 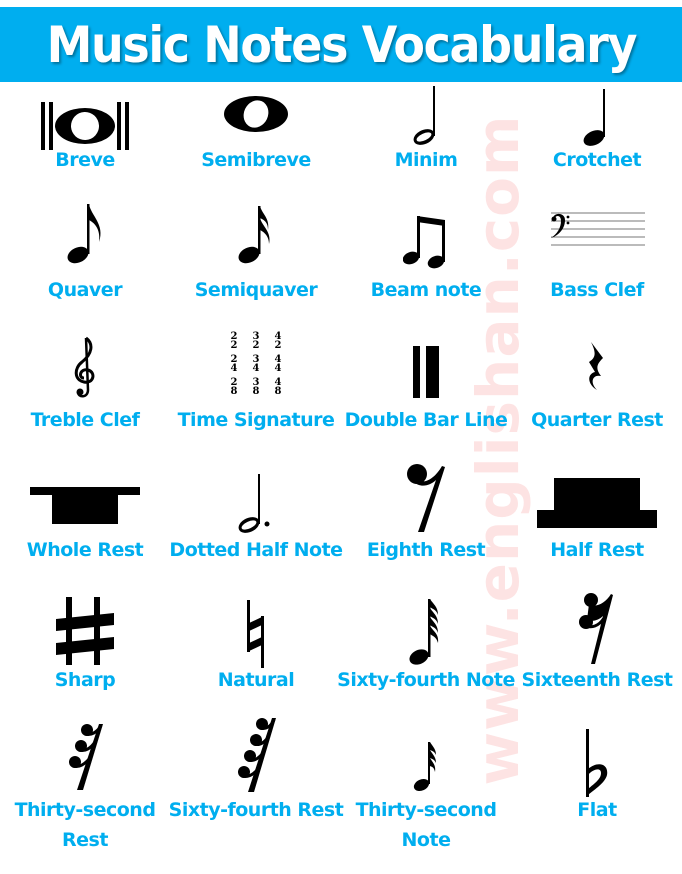 I want to click on flat-icon, so click(x=597, y=763).